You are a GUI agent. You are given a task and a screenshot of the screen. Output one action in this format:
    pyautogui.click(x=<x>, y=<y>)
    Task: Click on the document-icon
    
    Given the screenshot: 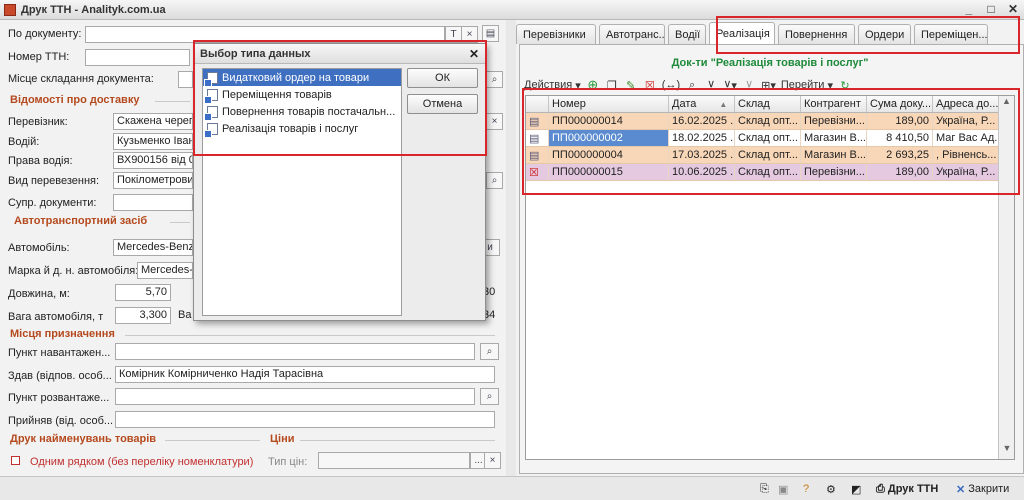 What is the action you would take?
    pyautogui.click(x=211, y=95)
    